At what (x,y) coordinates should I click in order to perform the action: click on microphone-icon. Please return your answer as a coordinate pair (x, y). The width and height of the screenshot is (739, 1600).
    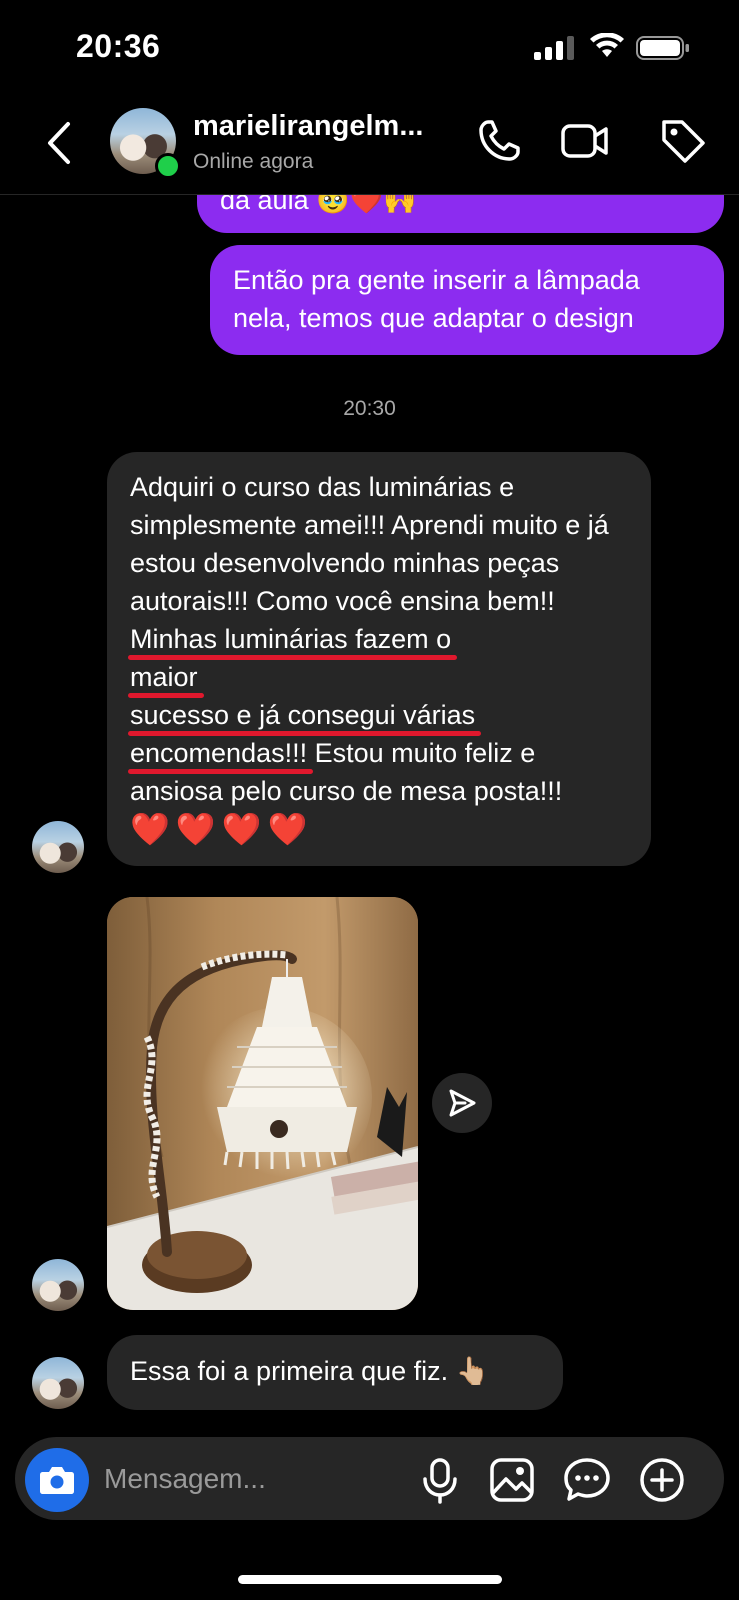
    Looking at the image, I should click on (440, 1480).